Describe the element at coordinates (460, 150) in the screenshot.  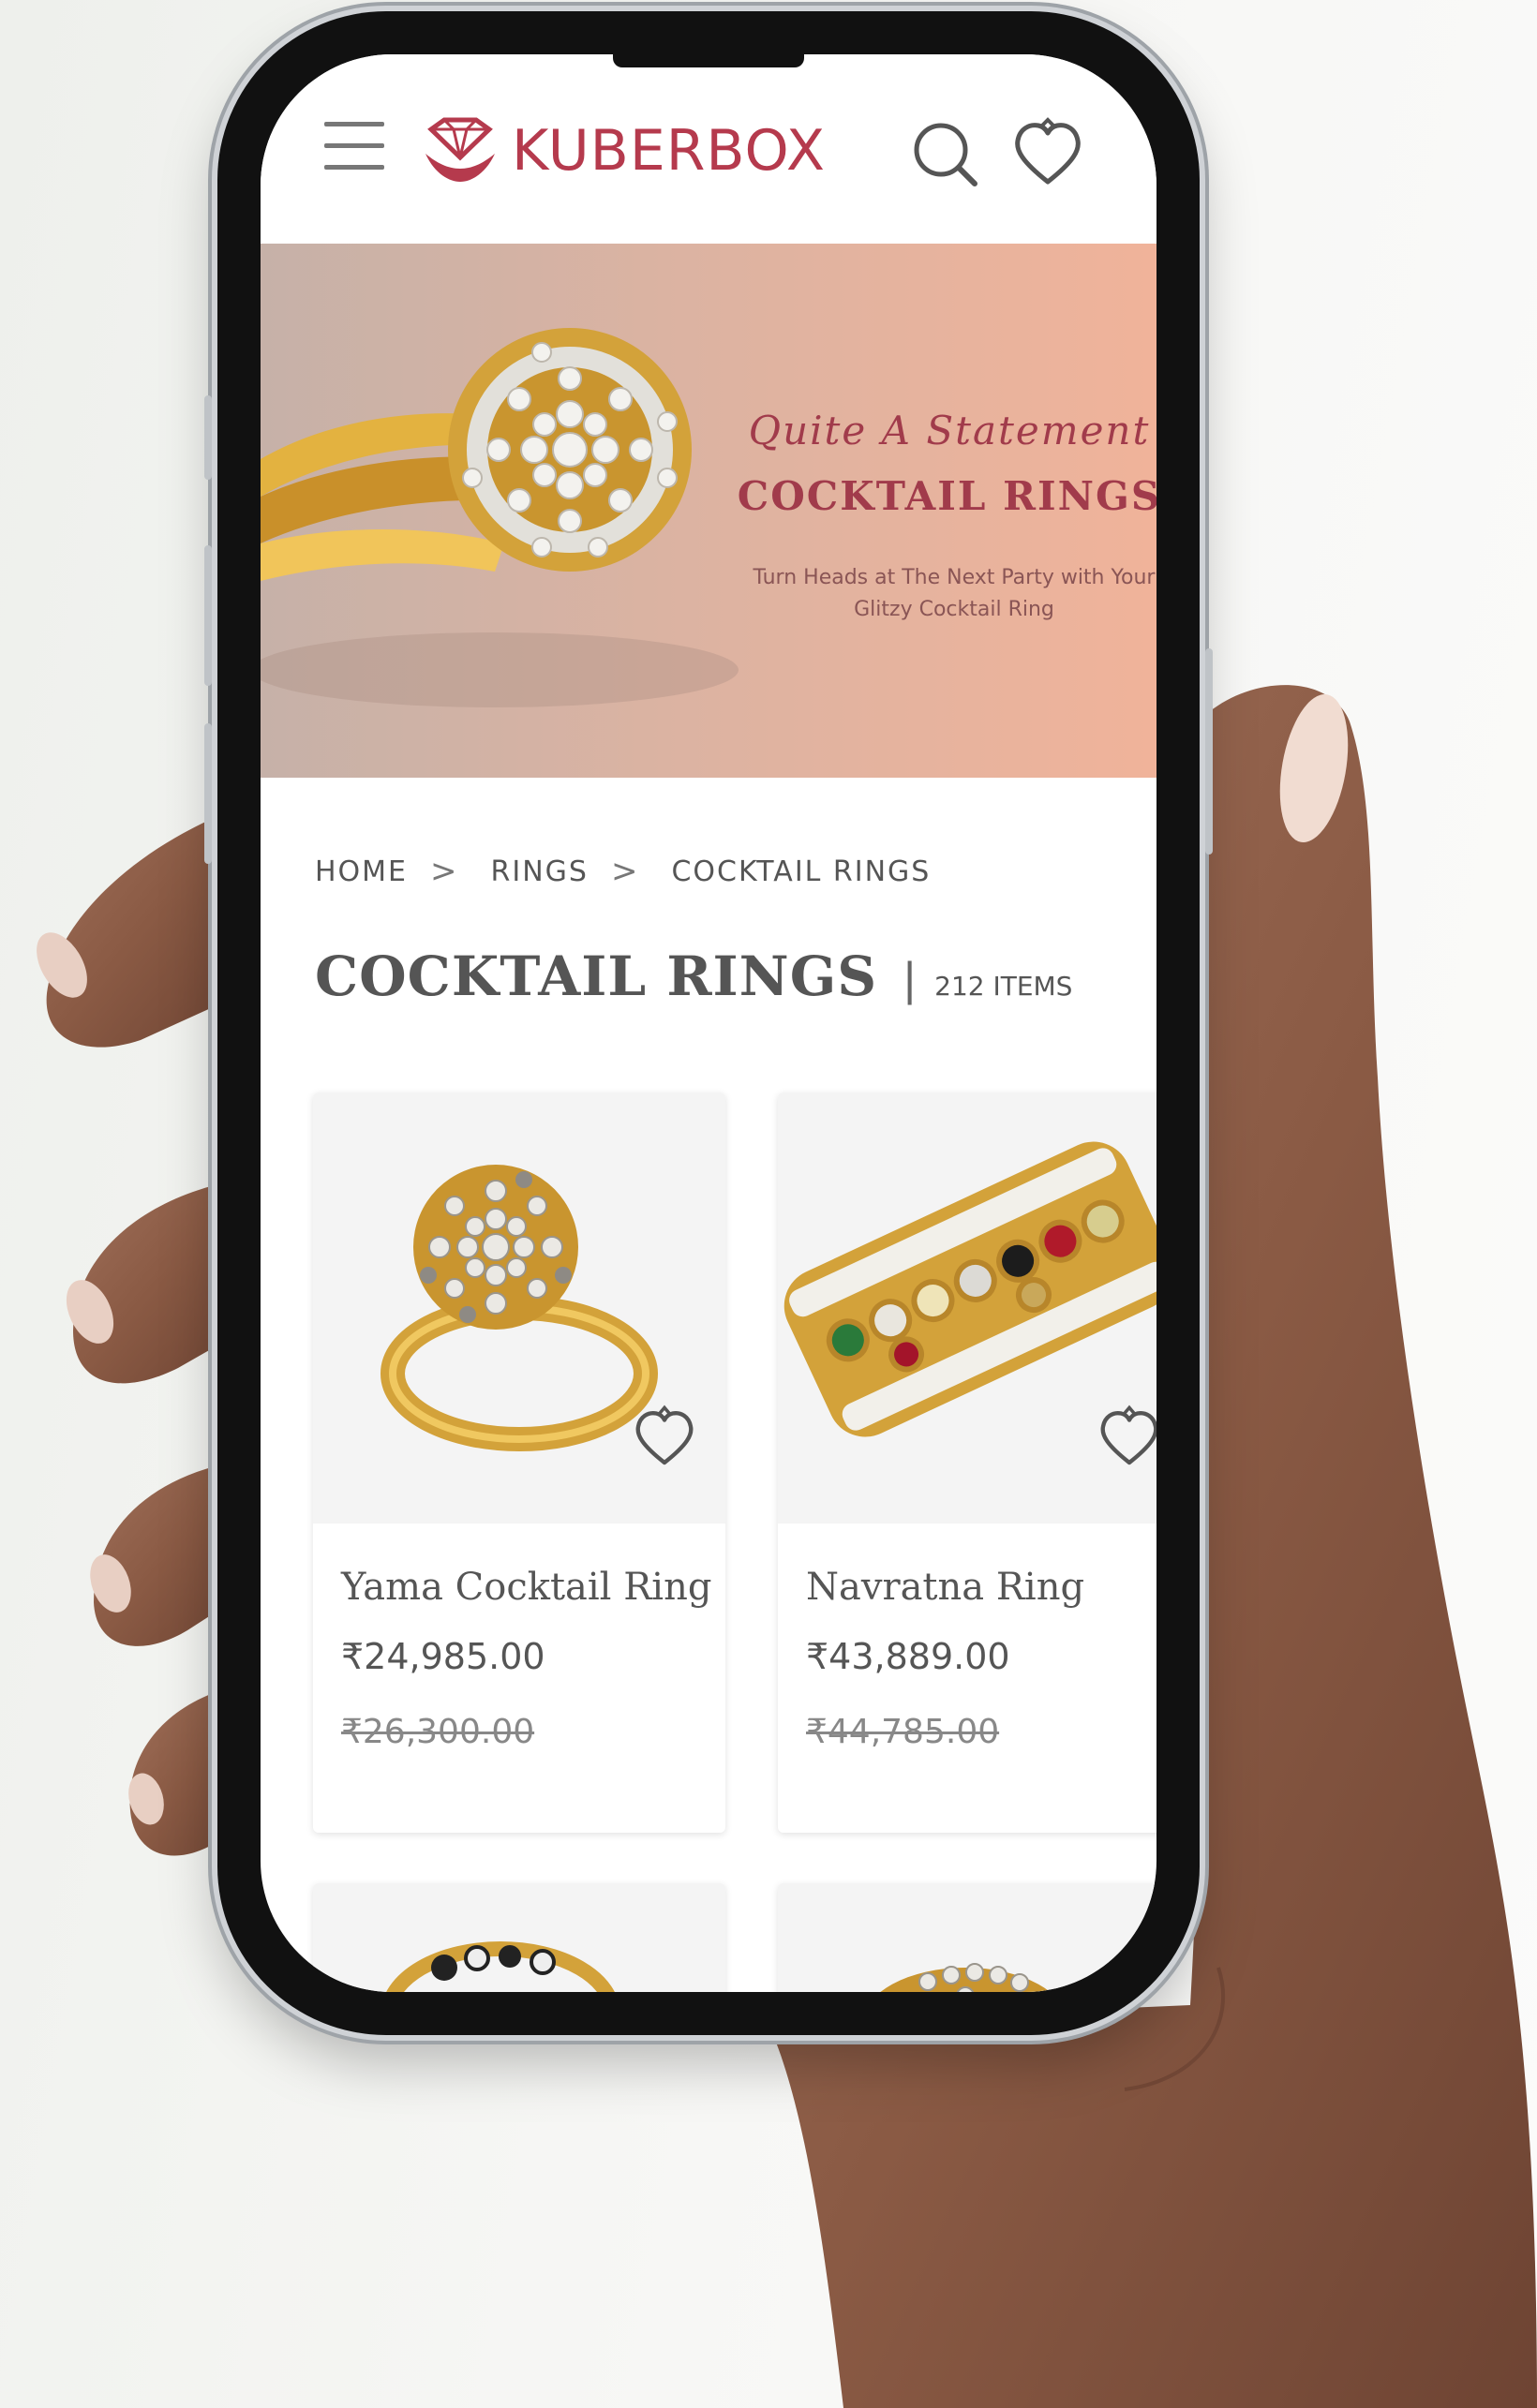
I see `diamond-lotus-logo-icon` at that location.